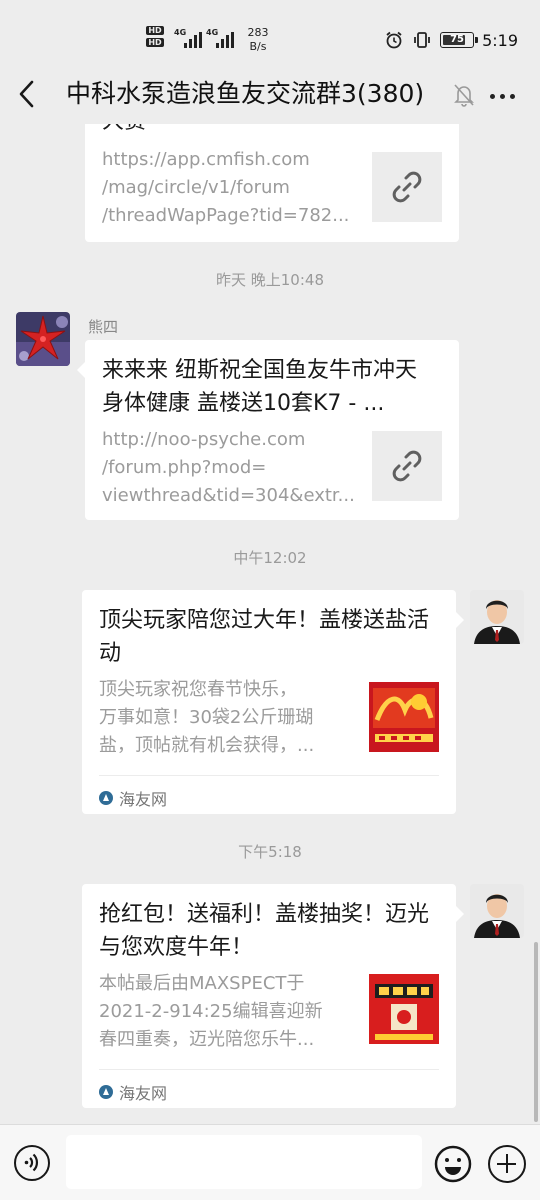 The height and width of the screenshot is (1200, 540). I want to click on link-title: 顶尖玩家陪您过大年！盖楼送盐活动, so click(264, 637).